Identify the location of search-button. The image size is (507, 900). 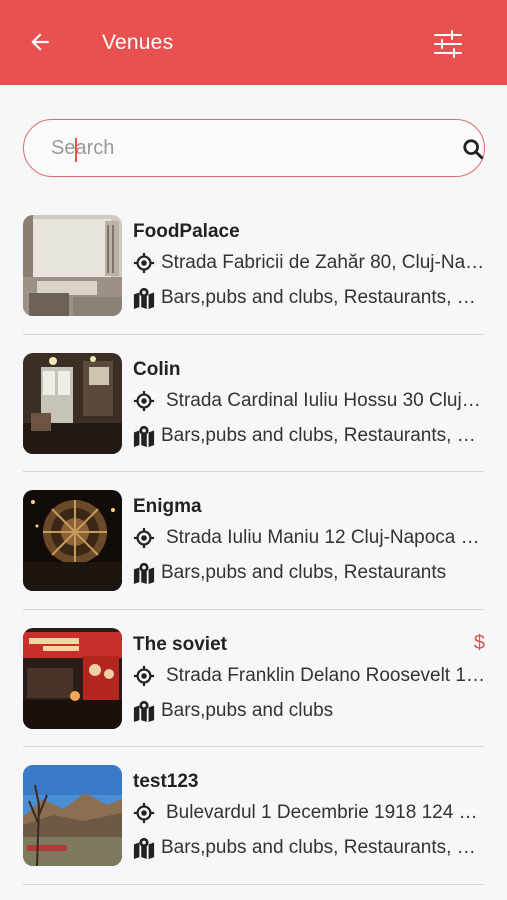
(473, 149).